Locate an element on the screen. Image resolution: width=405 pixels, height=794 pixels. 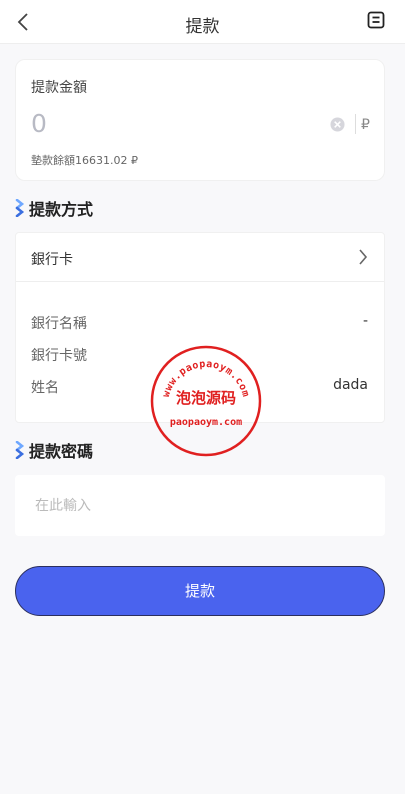
card-number-label: 銀行卡號 is located at coordinates (59, 356).